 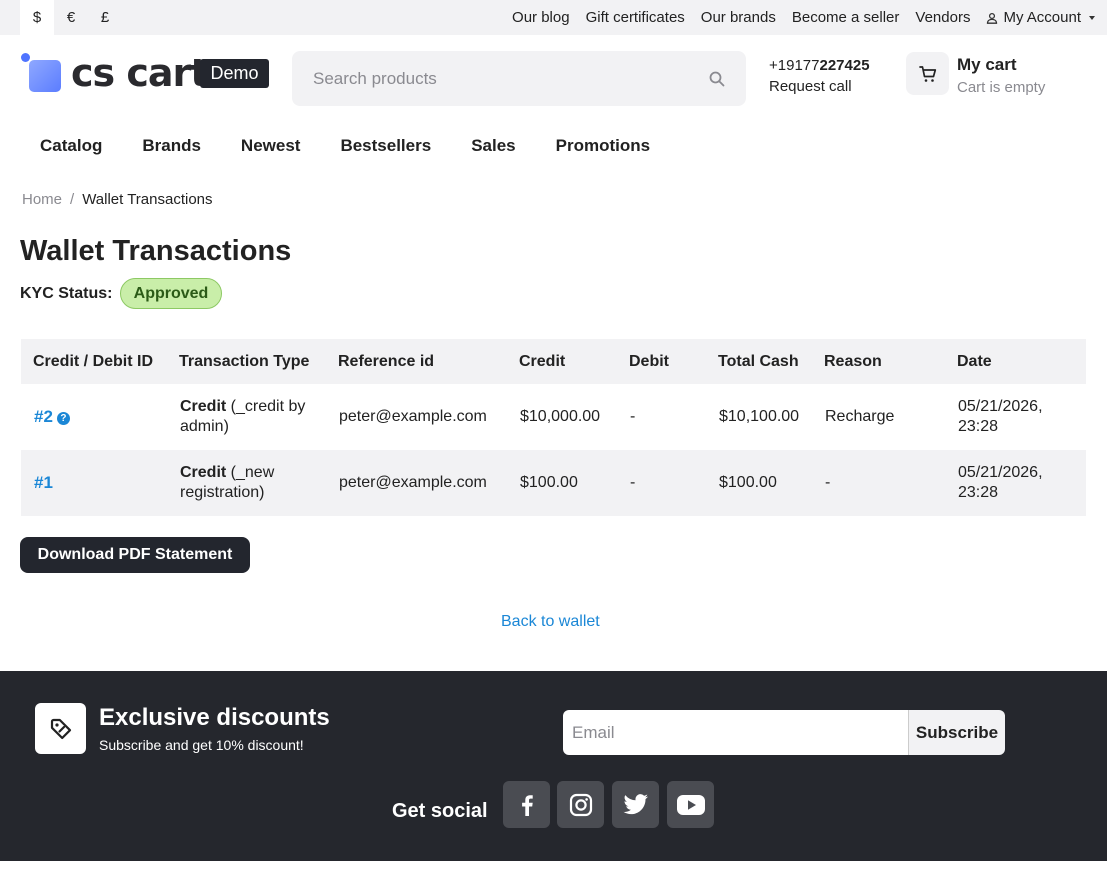 I want to click on link-gift-certificates: Gift certificates, so click(x=635, y=17).